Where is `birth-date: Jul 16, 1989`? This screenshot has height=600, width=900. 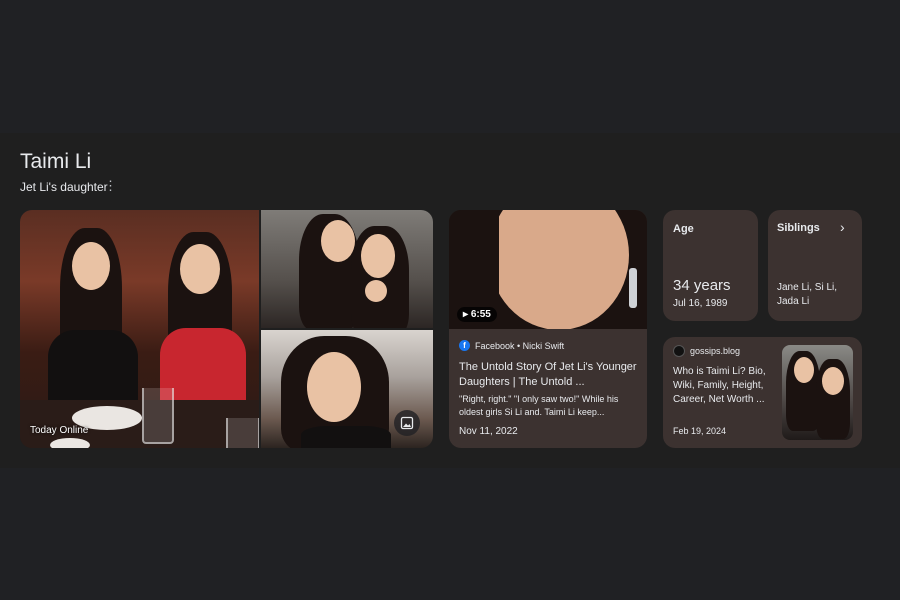 birth-date: Jul 16, 1989 is located at coordinates (700, 303).